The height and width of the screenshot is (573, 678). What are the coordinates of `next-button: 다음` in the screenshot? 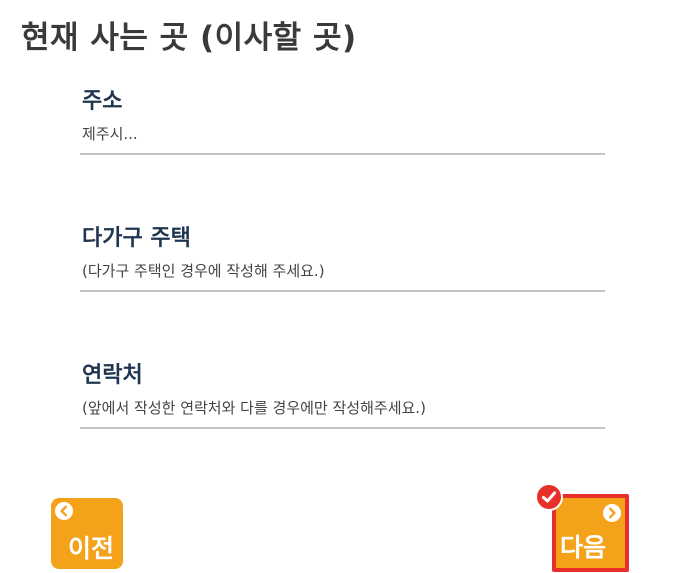 It's located at (590, 533).